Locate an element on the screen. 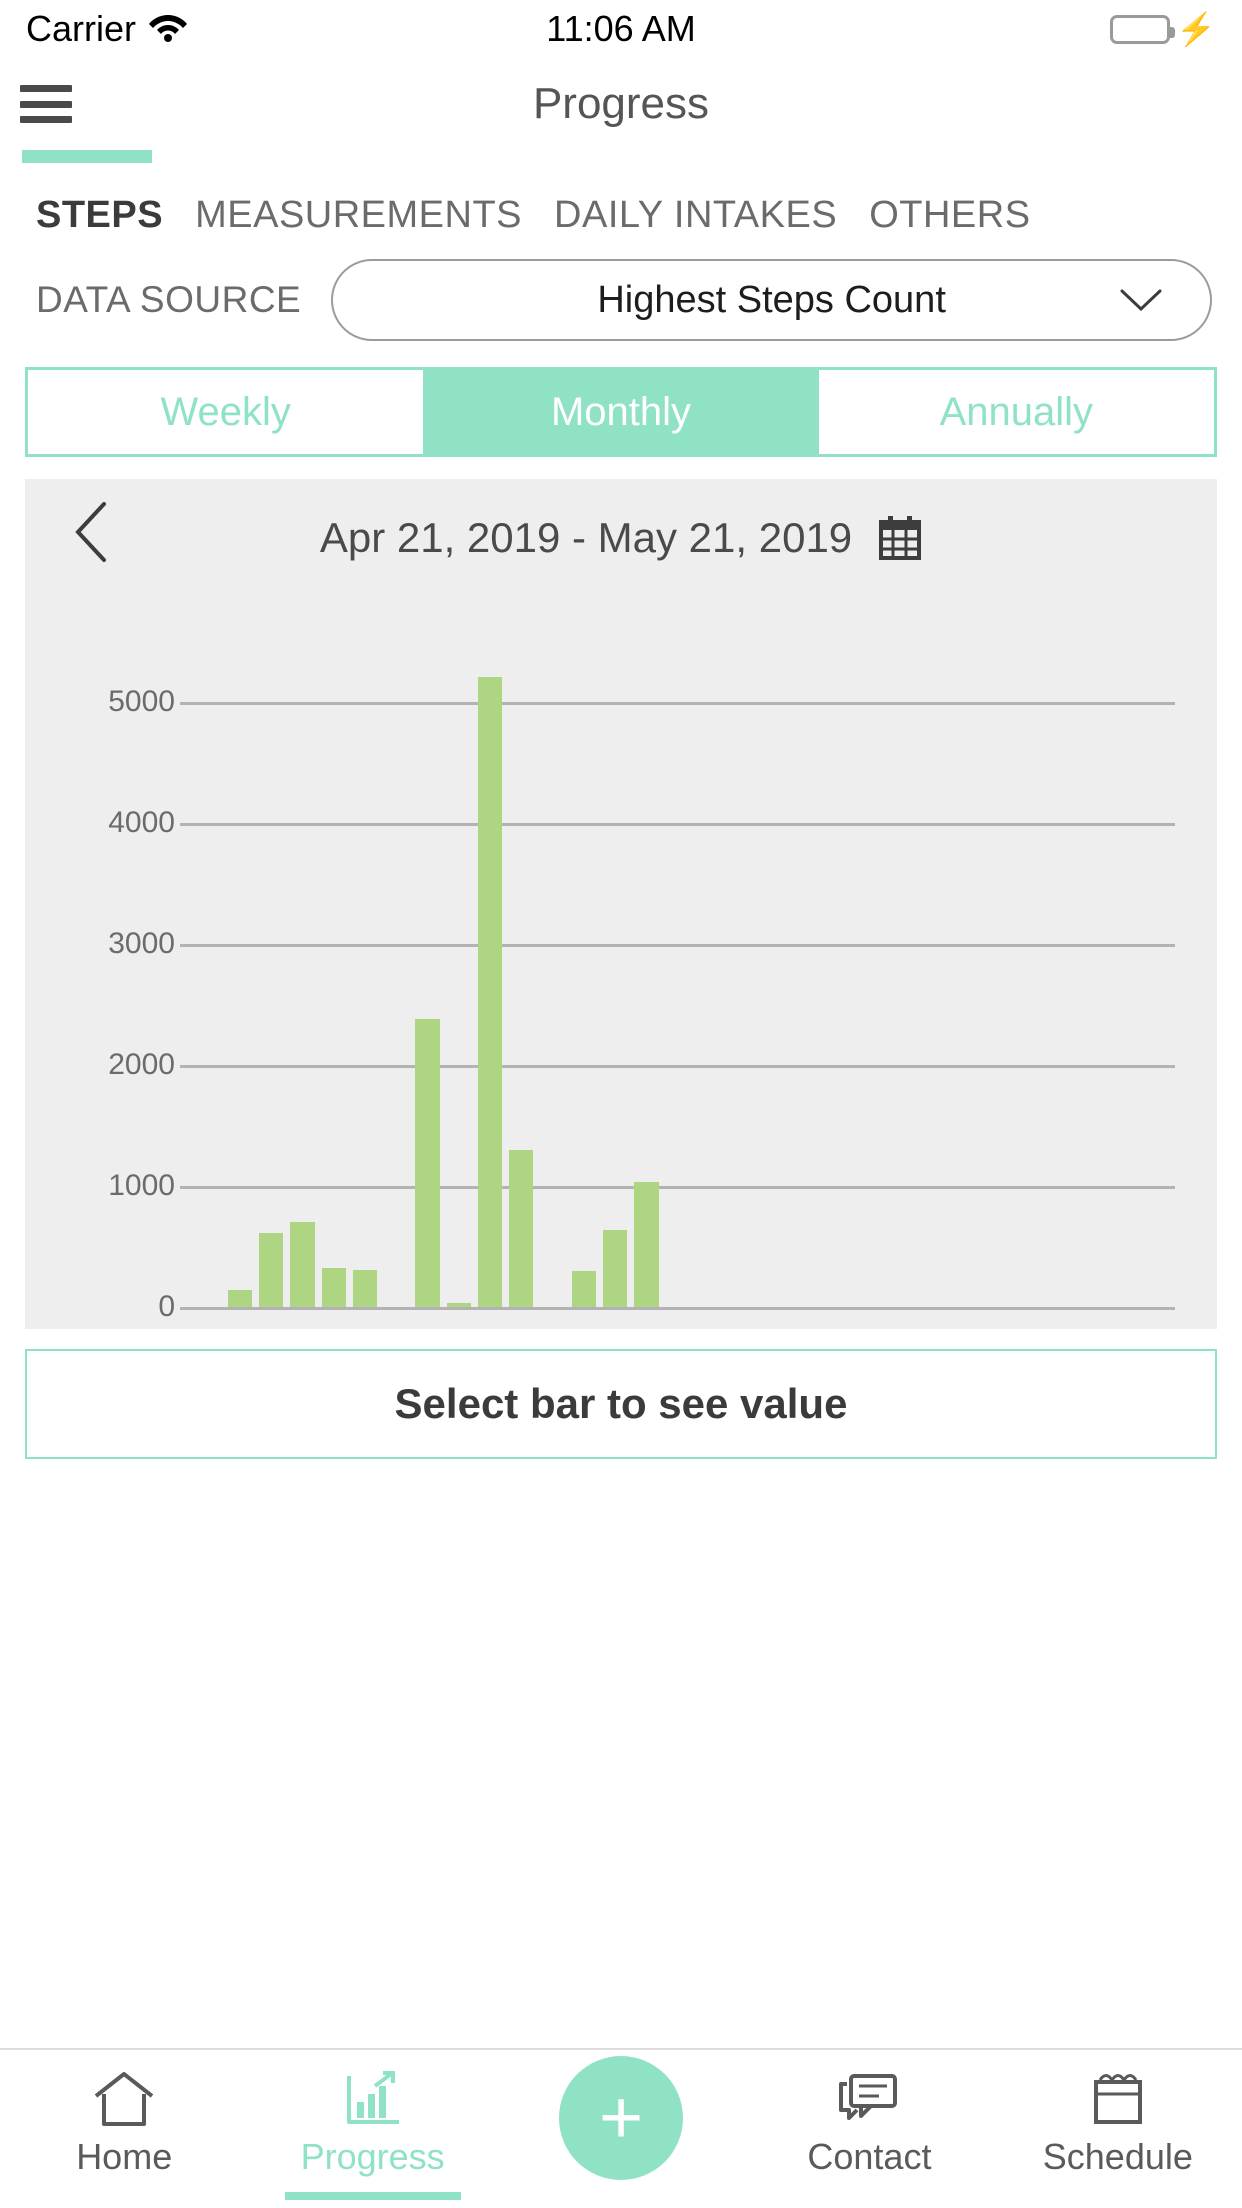 The image size is (1242, 2208). hamburger-menu-icon is located at coordinates (46, 104).